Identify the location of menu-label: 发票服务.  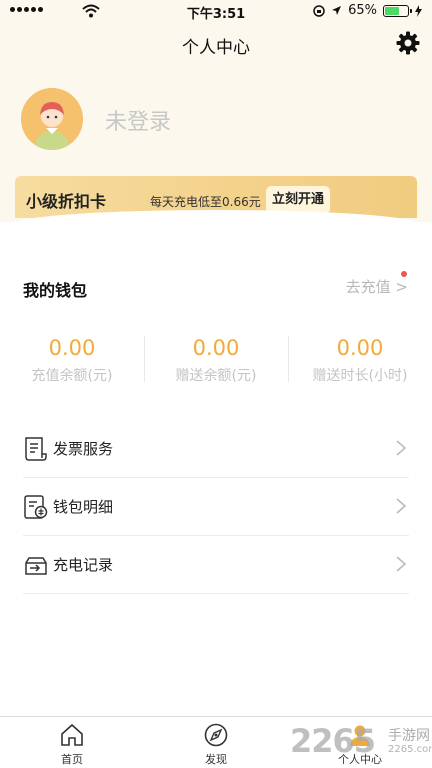
(83, 449).